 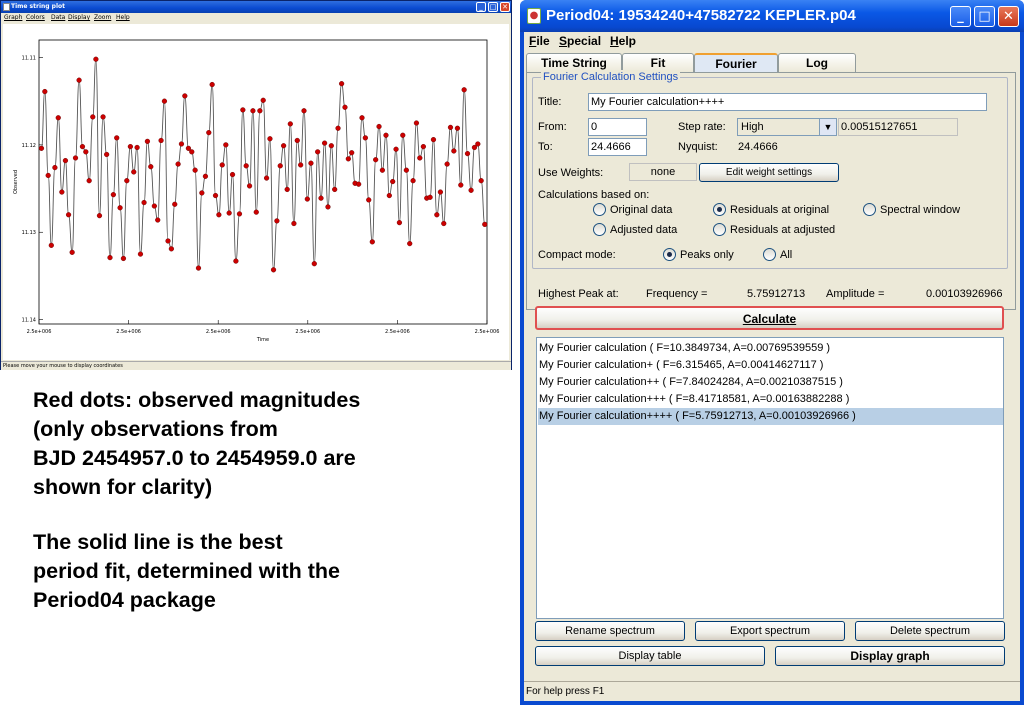 What do you see at coordinates (617, 147) in the screenshot?
I see `to-input: 24.4666` at bounding box center [617, 147].